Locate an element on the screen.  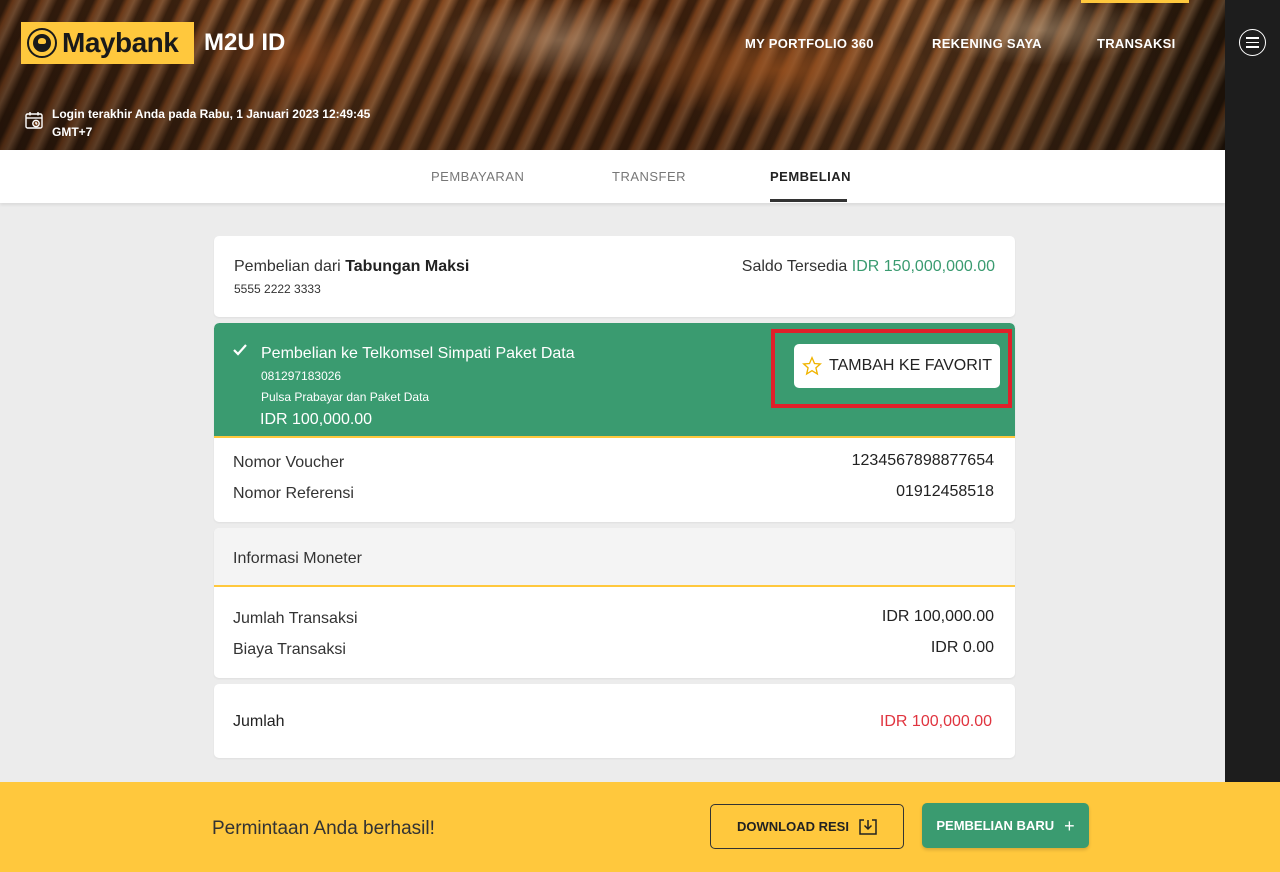
available-balance: Saldo Tersedia IDR 150,000,000.00 is located at coordinates (868, 267).